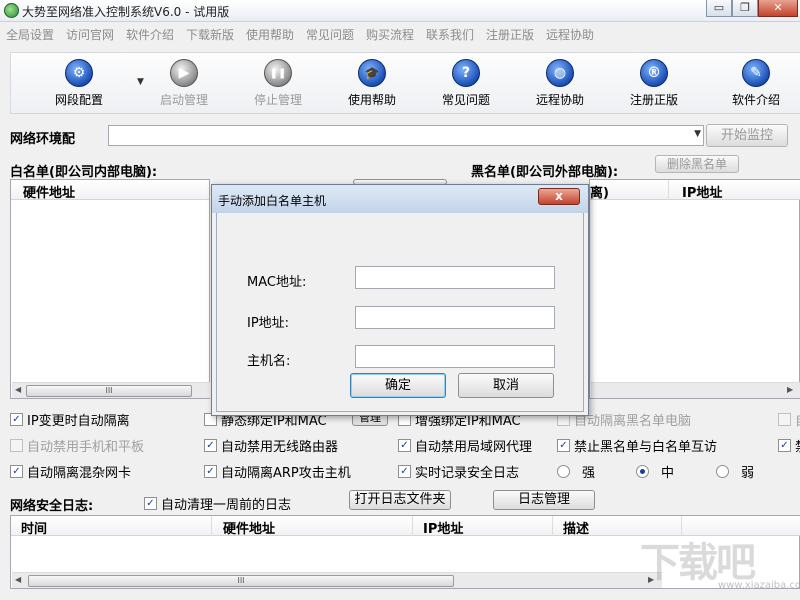  What do you see at coordinates (719, 8) in the screenshot?
I see `minimize-button: ▭` at bounding box center [719, 8].